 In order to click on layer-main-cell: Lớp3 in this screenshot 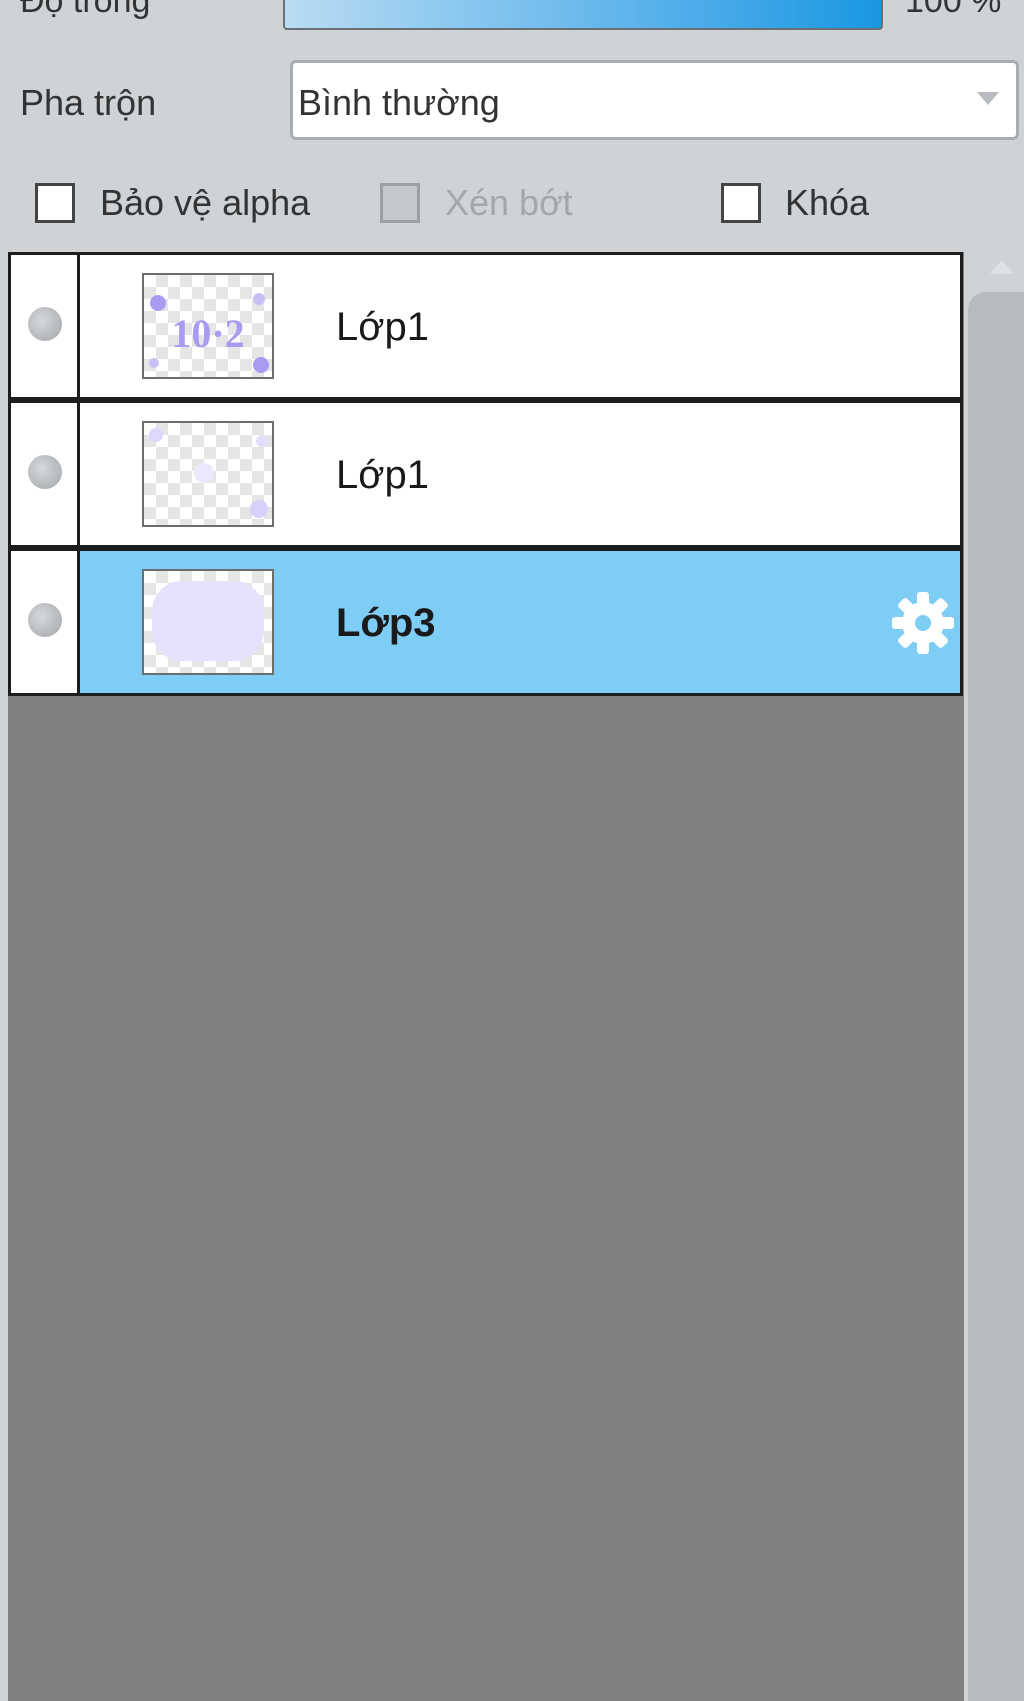, I will do `click(520, 622)`.